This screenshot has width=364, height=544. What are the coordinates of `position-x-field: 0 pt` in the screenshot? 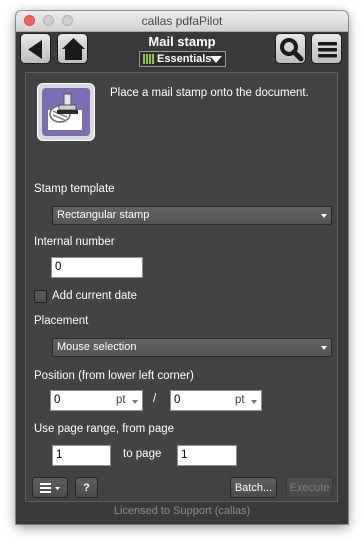 It's located at (96, 400).